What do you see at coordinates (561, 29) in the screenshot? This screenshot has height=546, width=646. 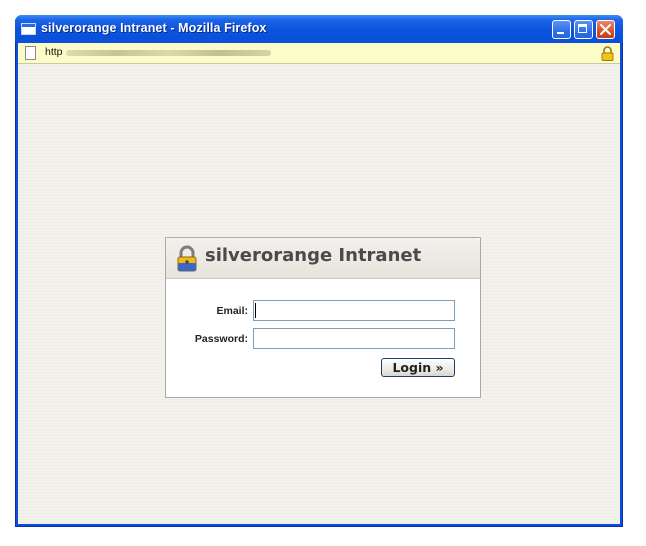 I see `minimize-button` at bounding box center [561, 29].